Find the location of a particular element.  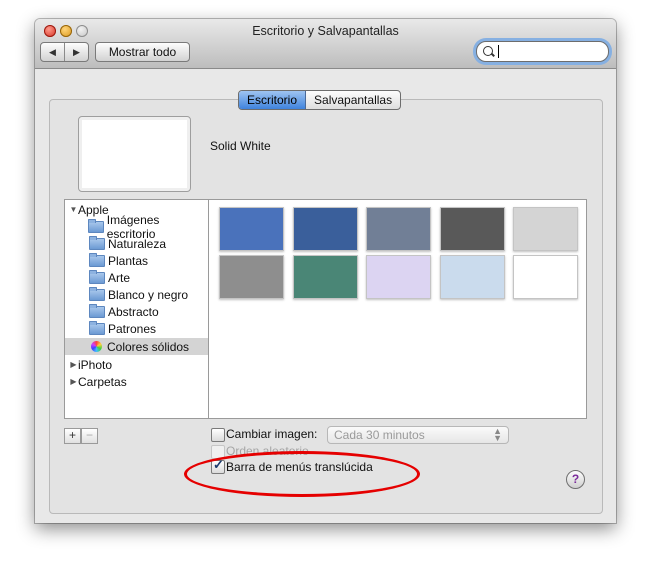

search-icon is located at coordinates (488, 51).